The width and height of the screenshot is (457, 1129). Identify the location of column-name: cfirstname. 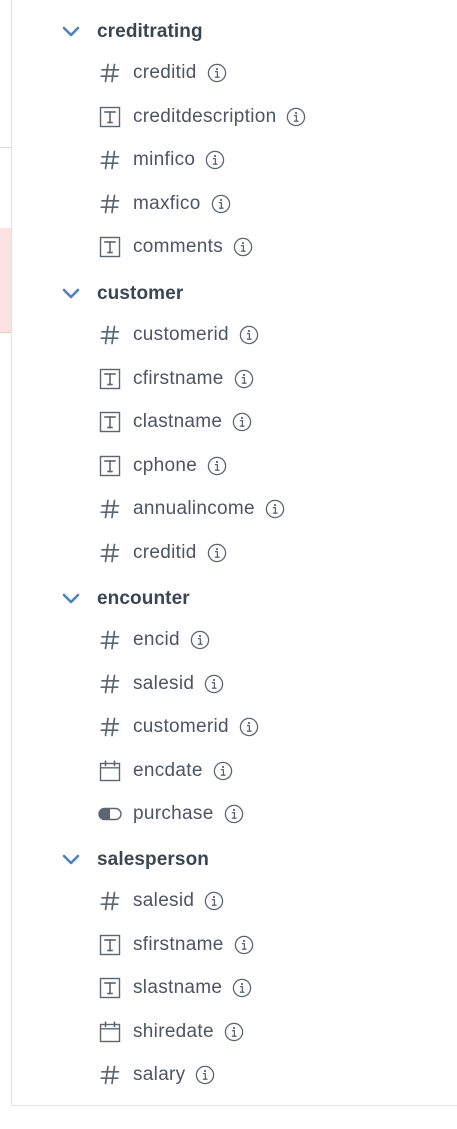
(178, 378).